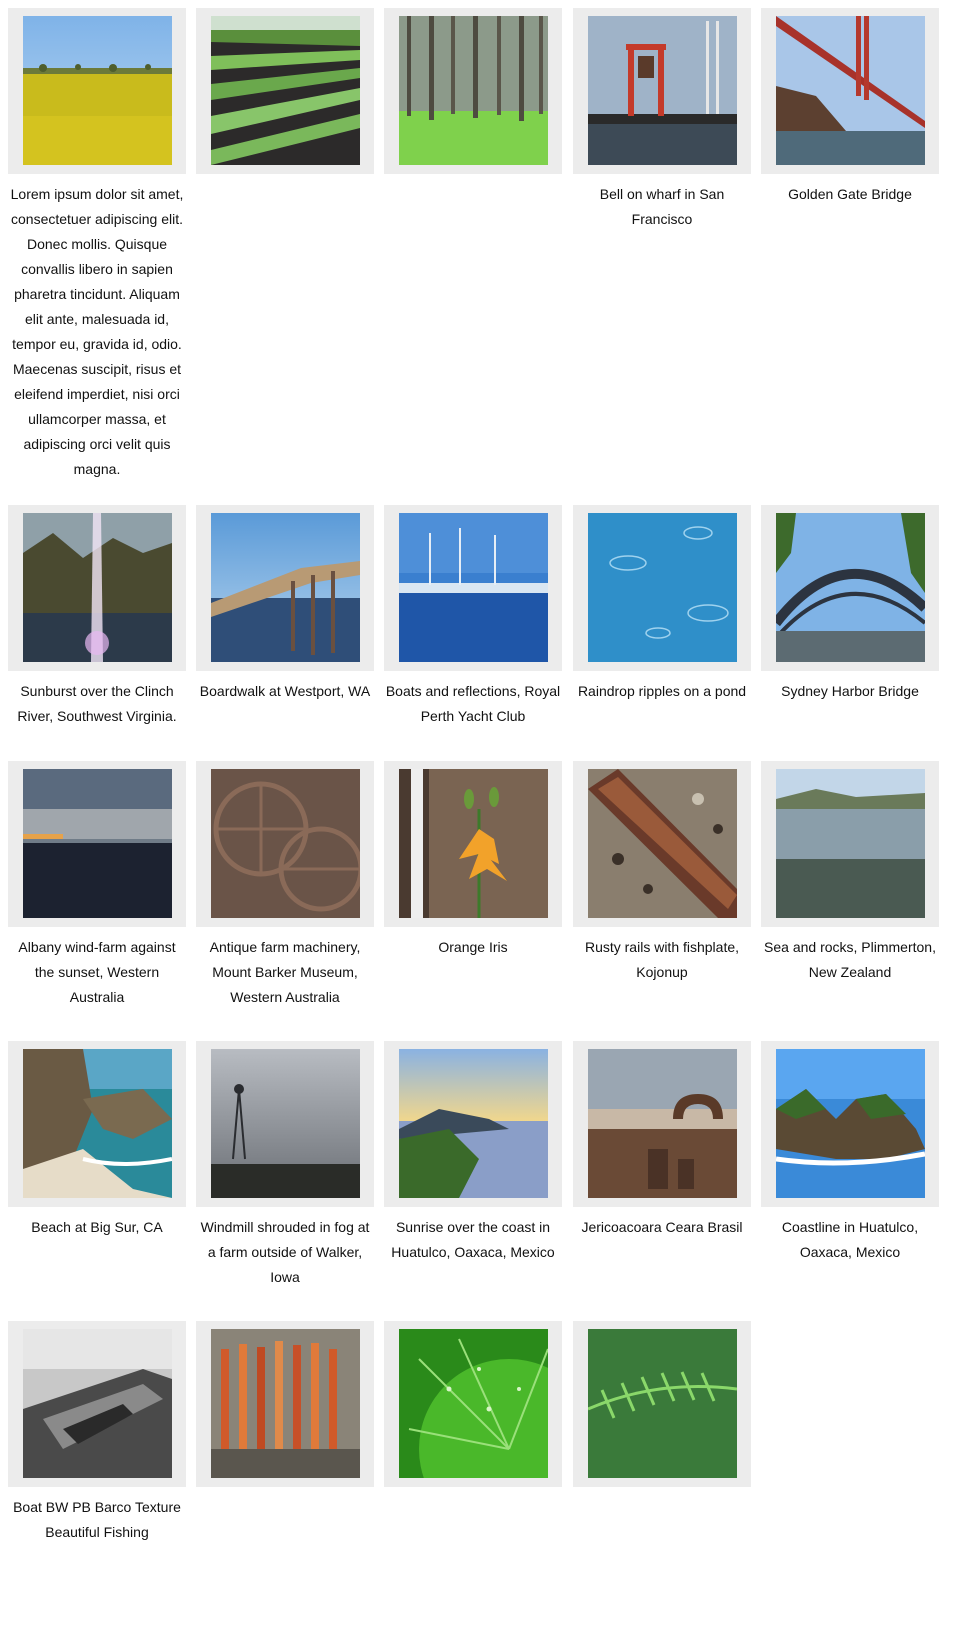 The width and height of the screenshot is (976, 1625). Describe the element at coordinates (662, 1227) in the screenshot. I see `photo-caption: Jericoacoara Ceara Brasil` at that location.